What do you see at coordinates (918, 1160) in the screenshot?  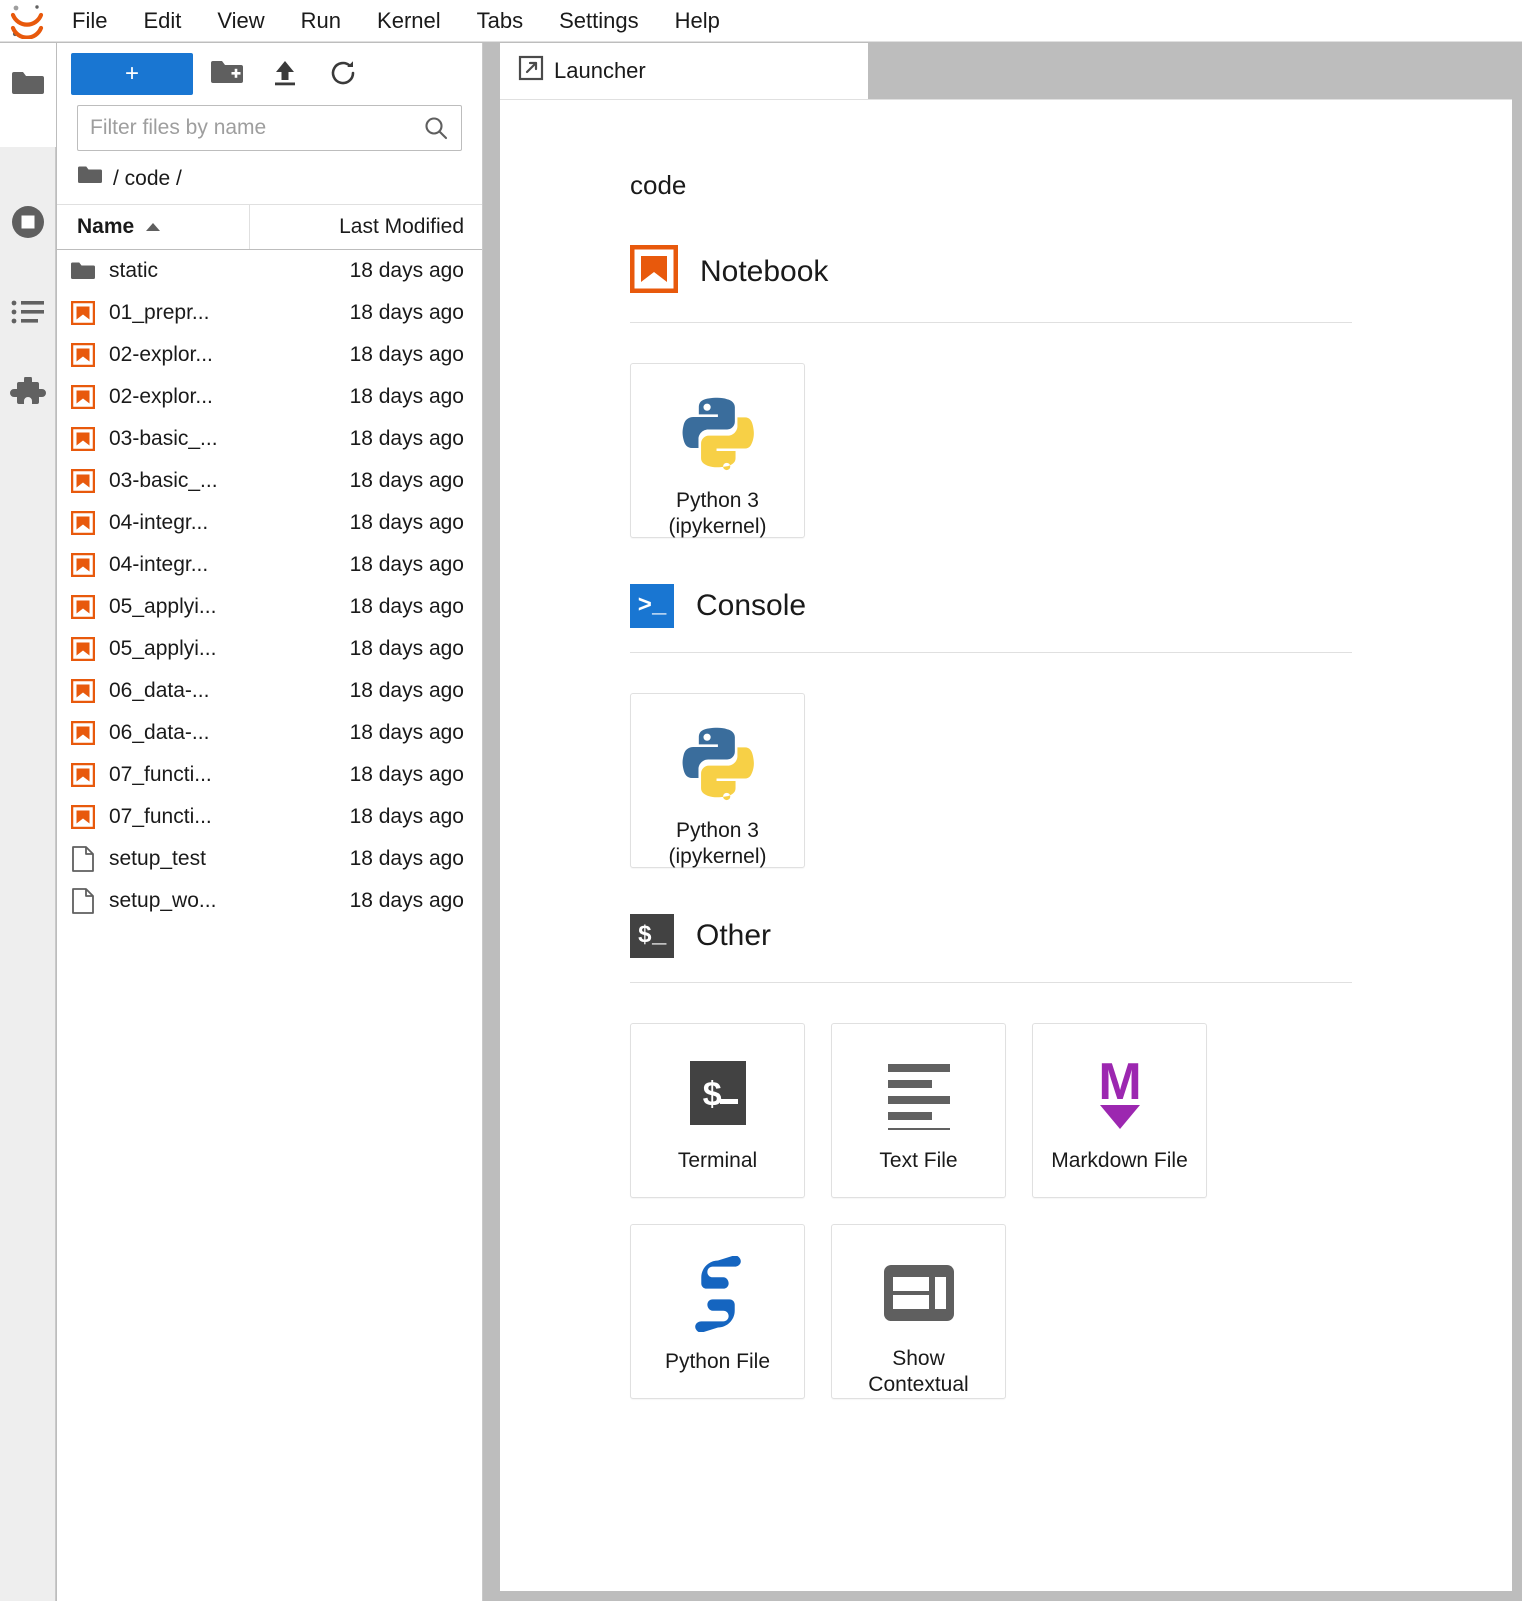 I see `launcher-card-label: Text File` at bounding box center [918, 1160].